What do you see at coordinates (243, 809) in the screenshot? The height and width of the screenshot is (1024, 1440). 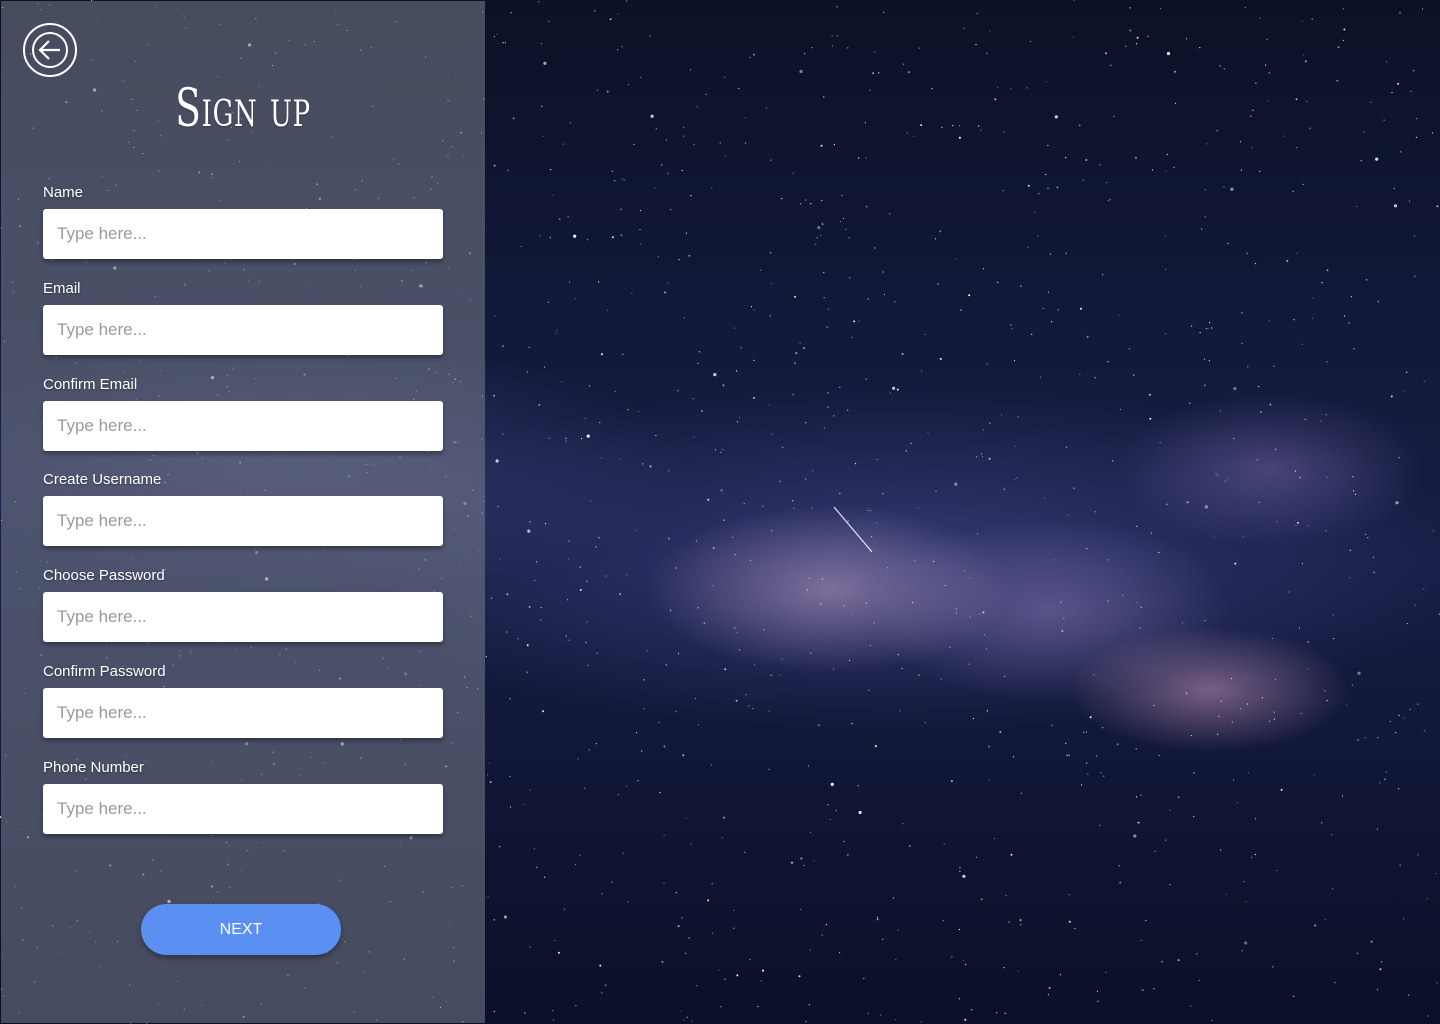 I see `phone-number-input` at bounding box center [243, 809].